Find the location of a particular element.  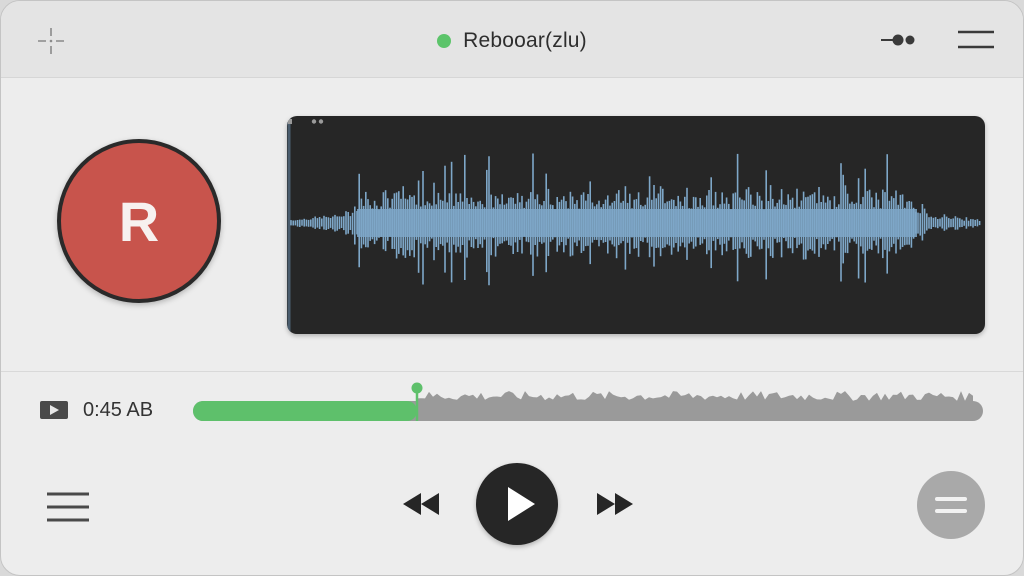

fast-forward-icon is located at coordinates (615, 504).